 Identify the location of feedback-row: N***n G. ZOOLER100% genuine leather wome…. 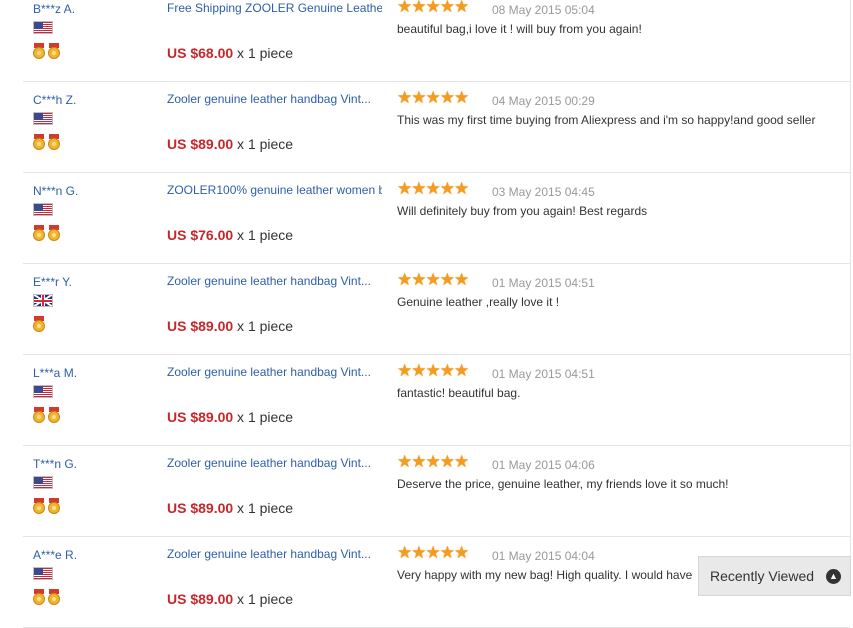
(436, 218).